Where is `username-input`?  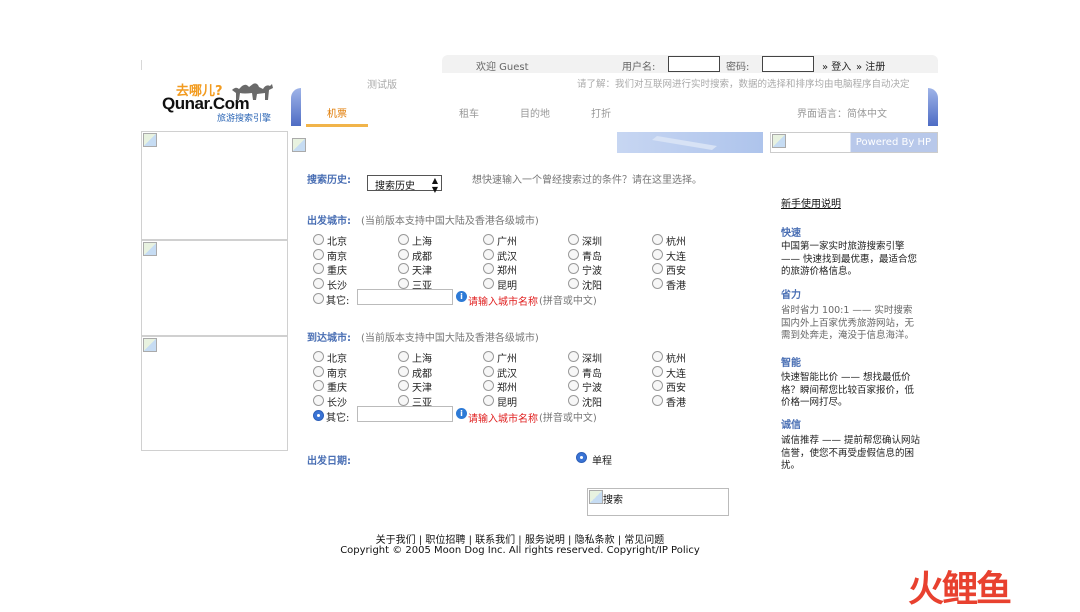
username-input is located at coordinates (694, 64).